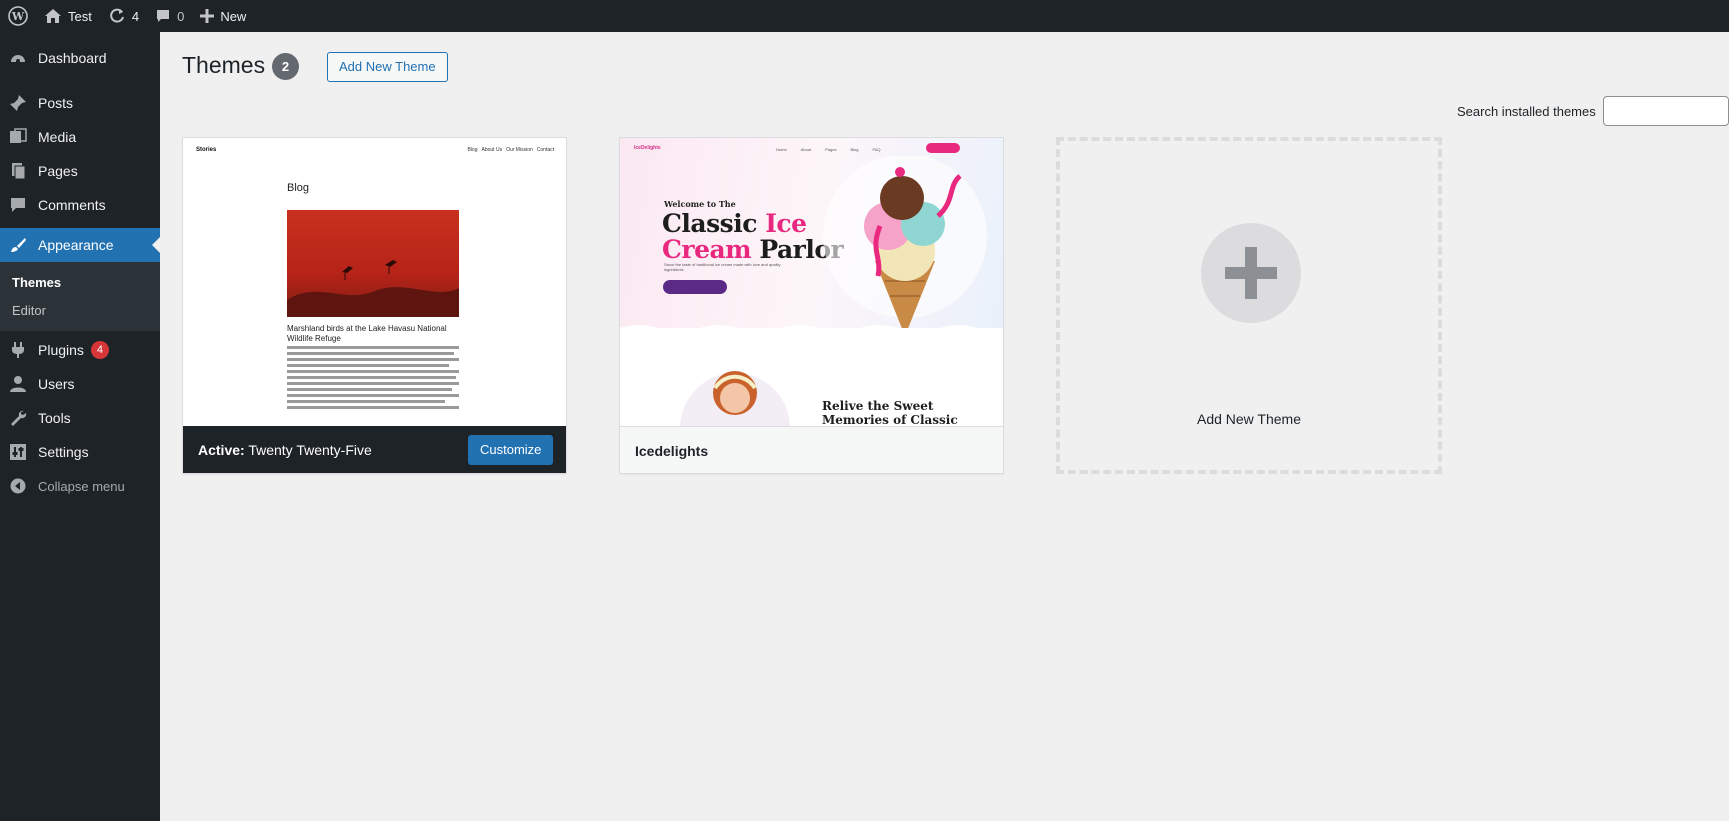 Image resolution: width=1729 pixels, height=821 pixels. What do you see at coordinates (18, 58) in the screenshot?
I see `dashboard-icon` at bounding box center [18, 58].